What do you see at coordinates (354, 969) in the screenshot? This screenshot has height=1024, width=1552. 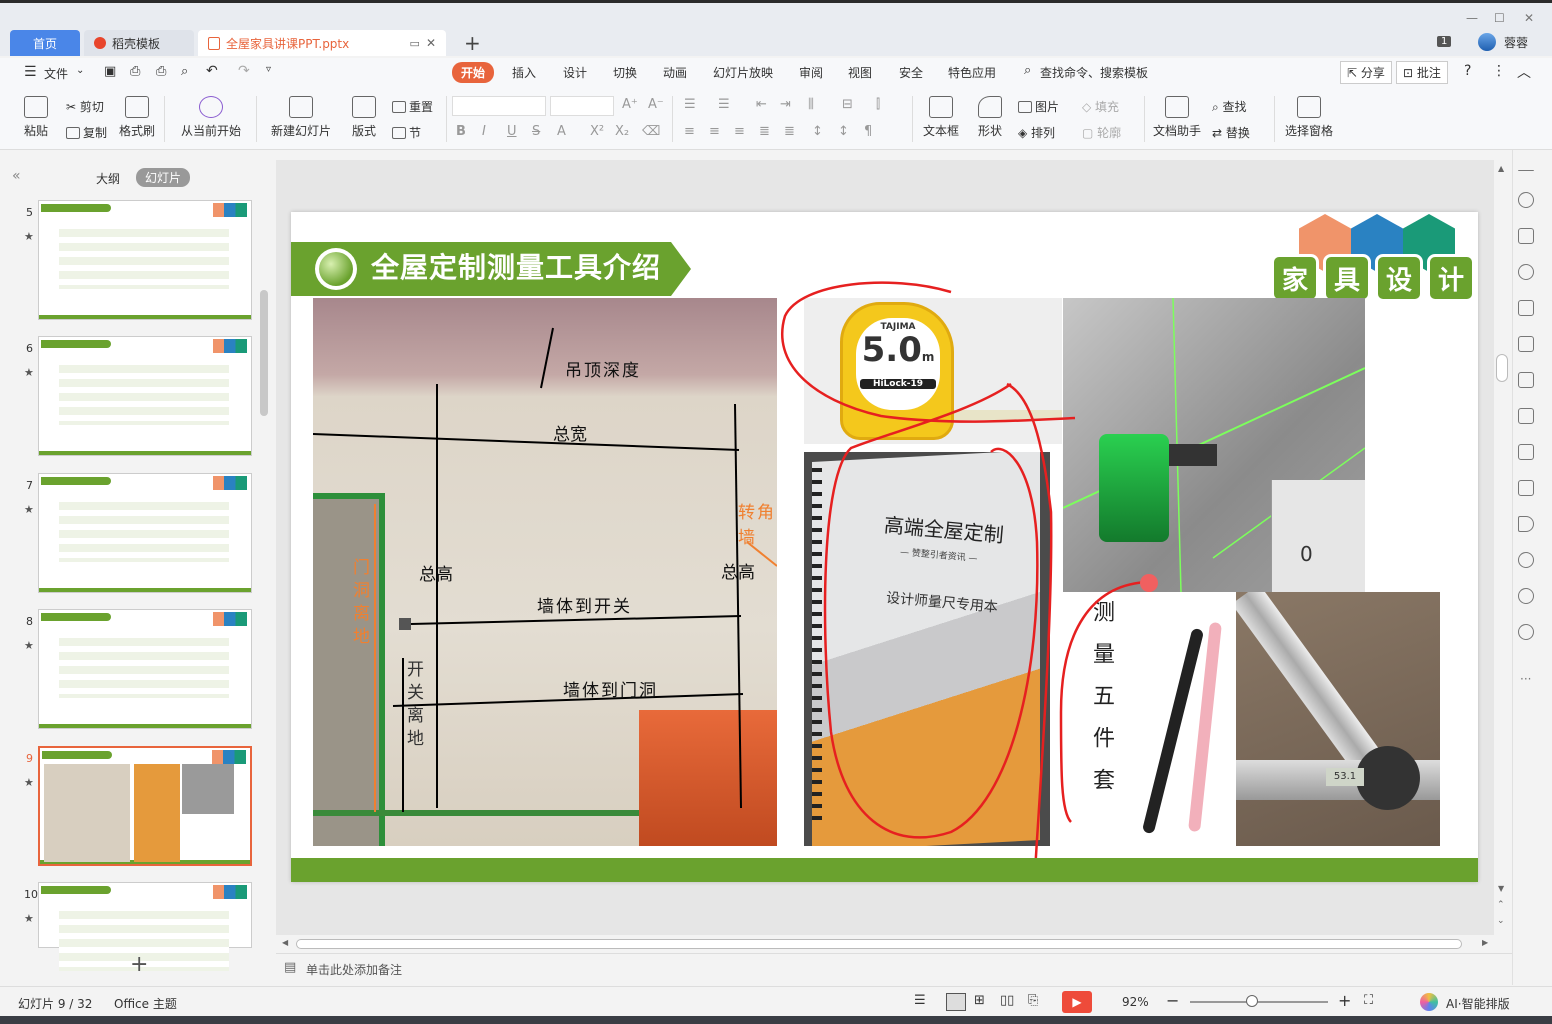 I see `notes-placeholder: 单击此处添加备注` at bounding box center [354, 969].